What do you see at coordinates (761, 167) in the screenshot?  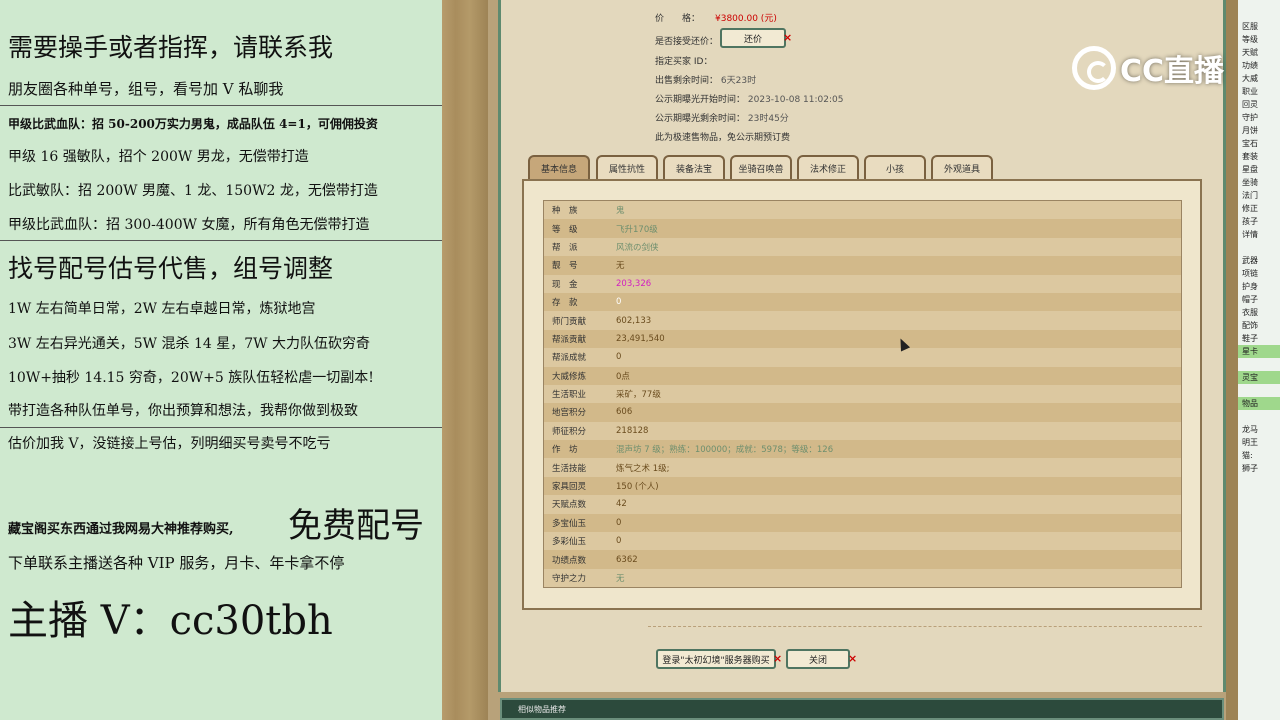 I see `tab-mounts-pets: 坐骑召唤兽` at bounding box center [761, 167].